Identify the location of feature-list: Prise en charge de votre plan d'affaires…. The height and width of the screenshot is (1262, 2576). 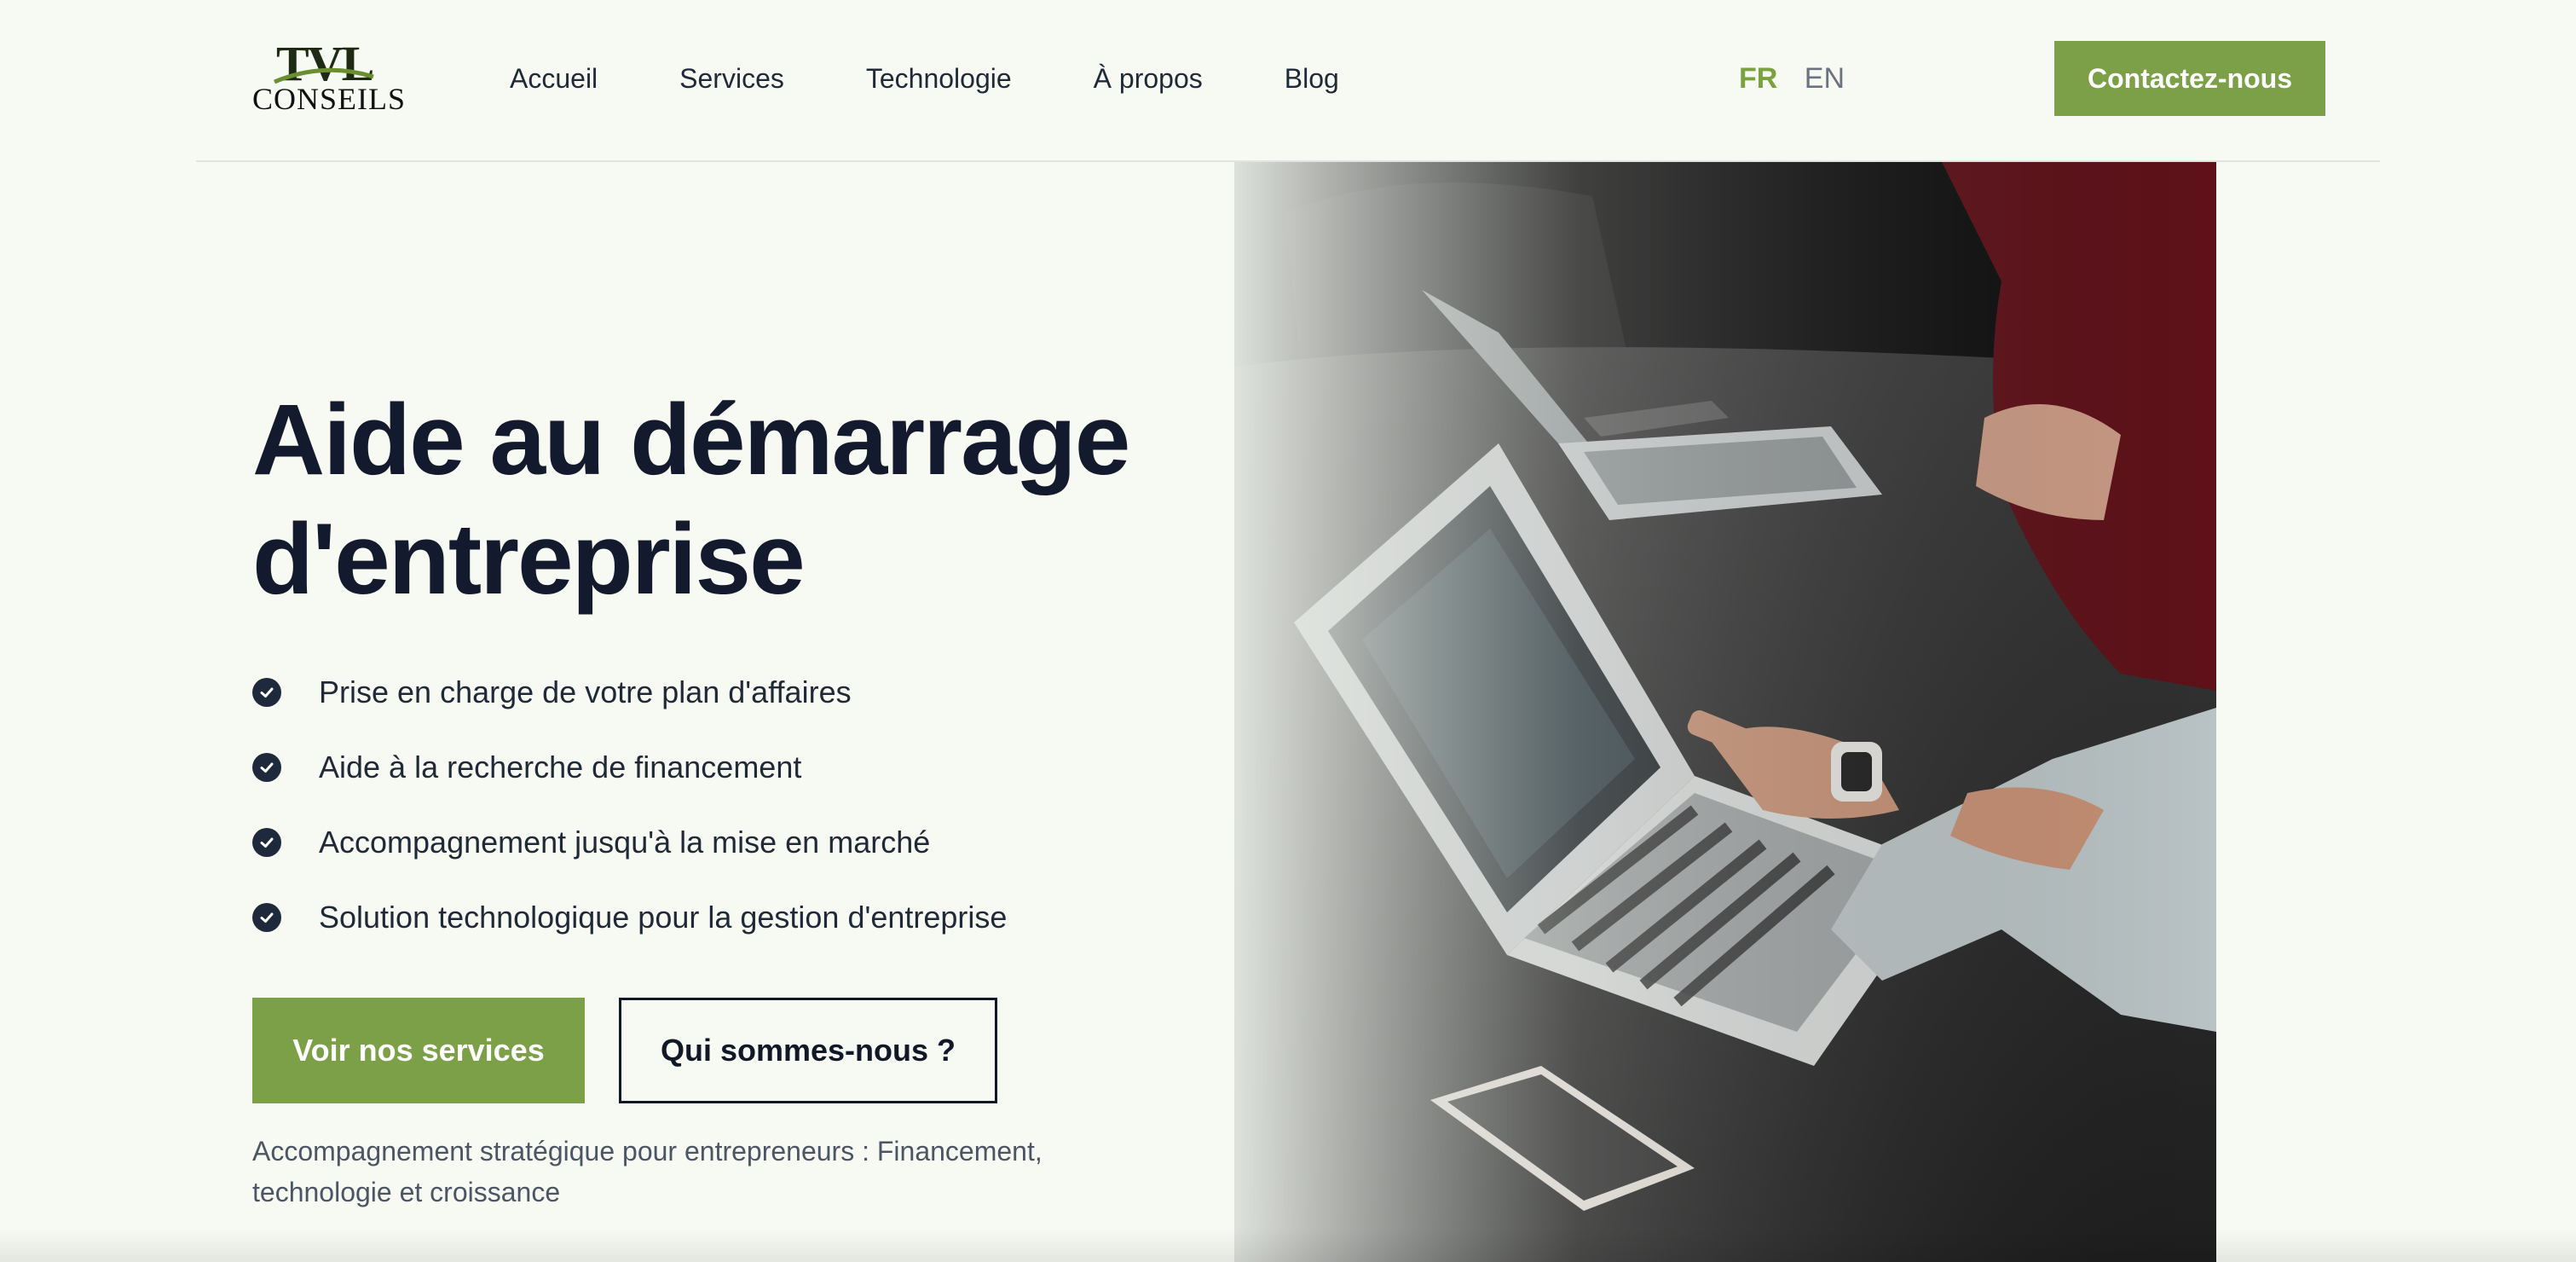
(629, 805).